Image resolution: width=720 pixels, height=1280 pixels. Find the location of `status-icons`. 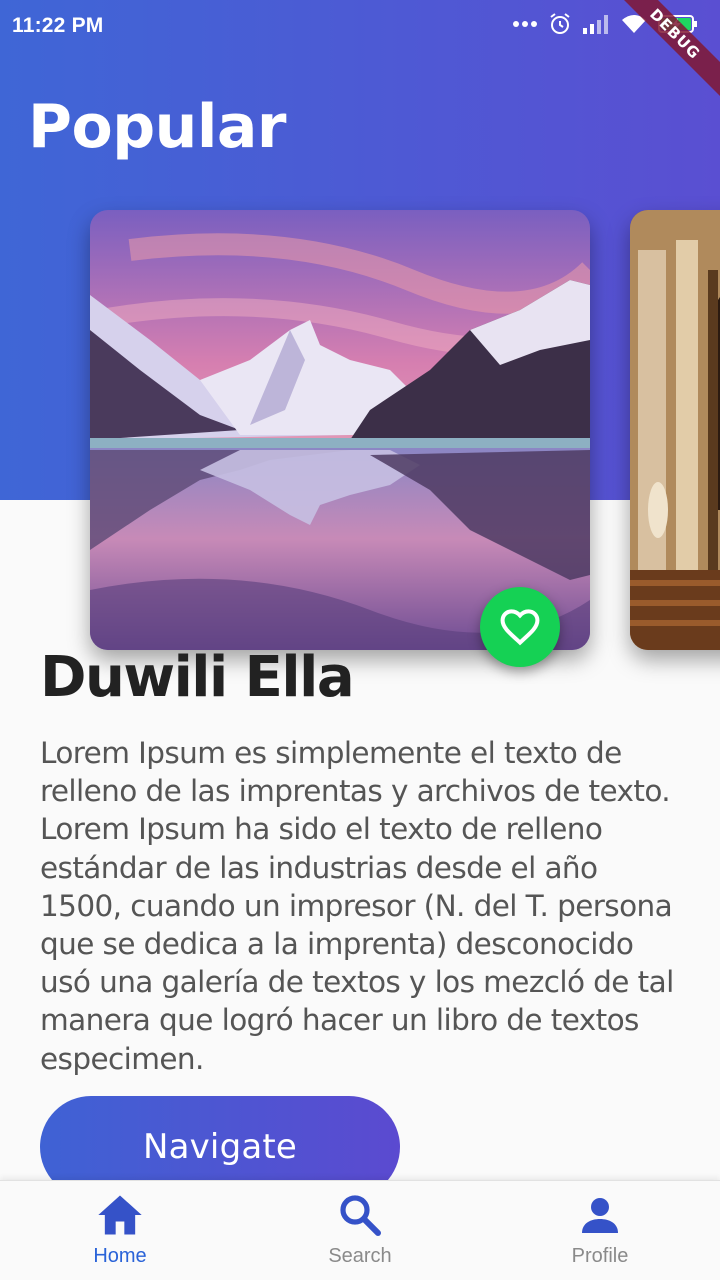

status-icons is located at coordinates (605, 24).